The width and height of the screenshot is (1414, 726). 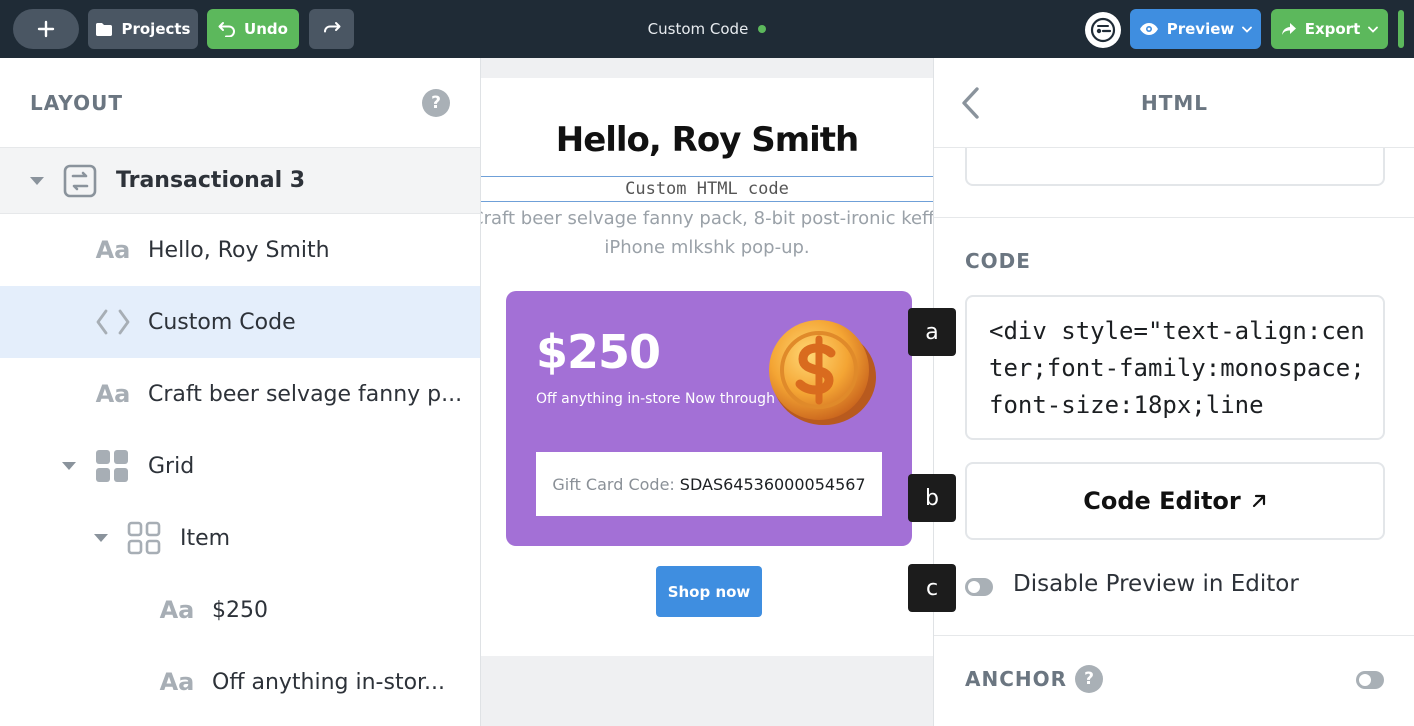 I want to click on tree-item-label: Hello, Roy Smith, so click(x=239, y=250).